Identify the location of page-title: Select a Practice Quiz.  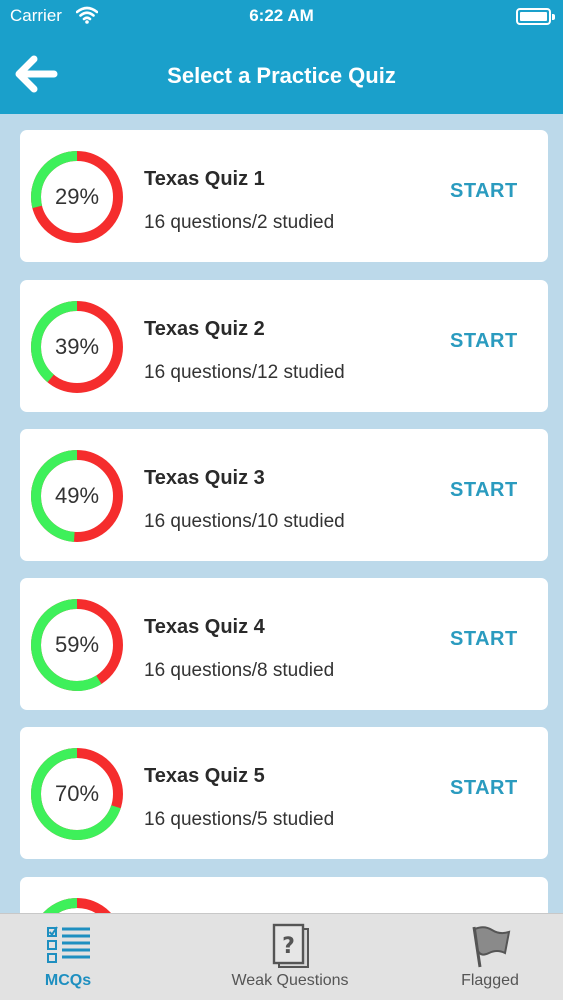
(281, 75).